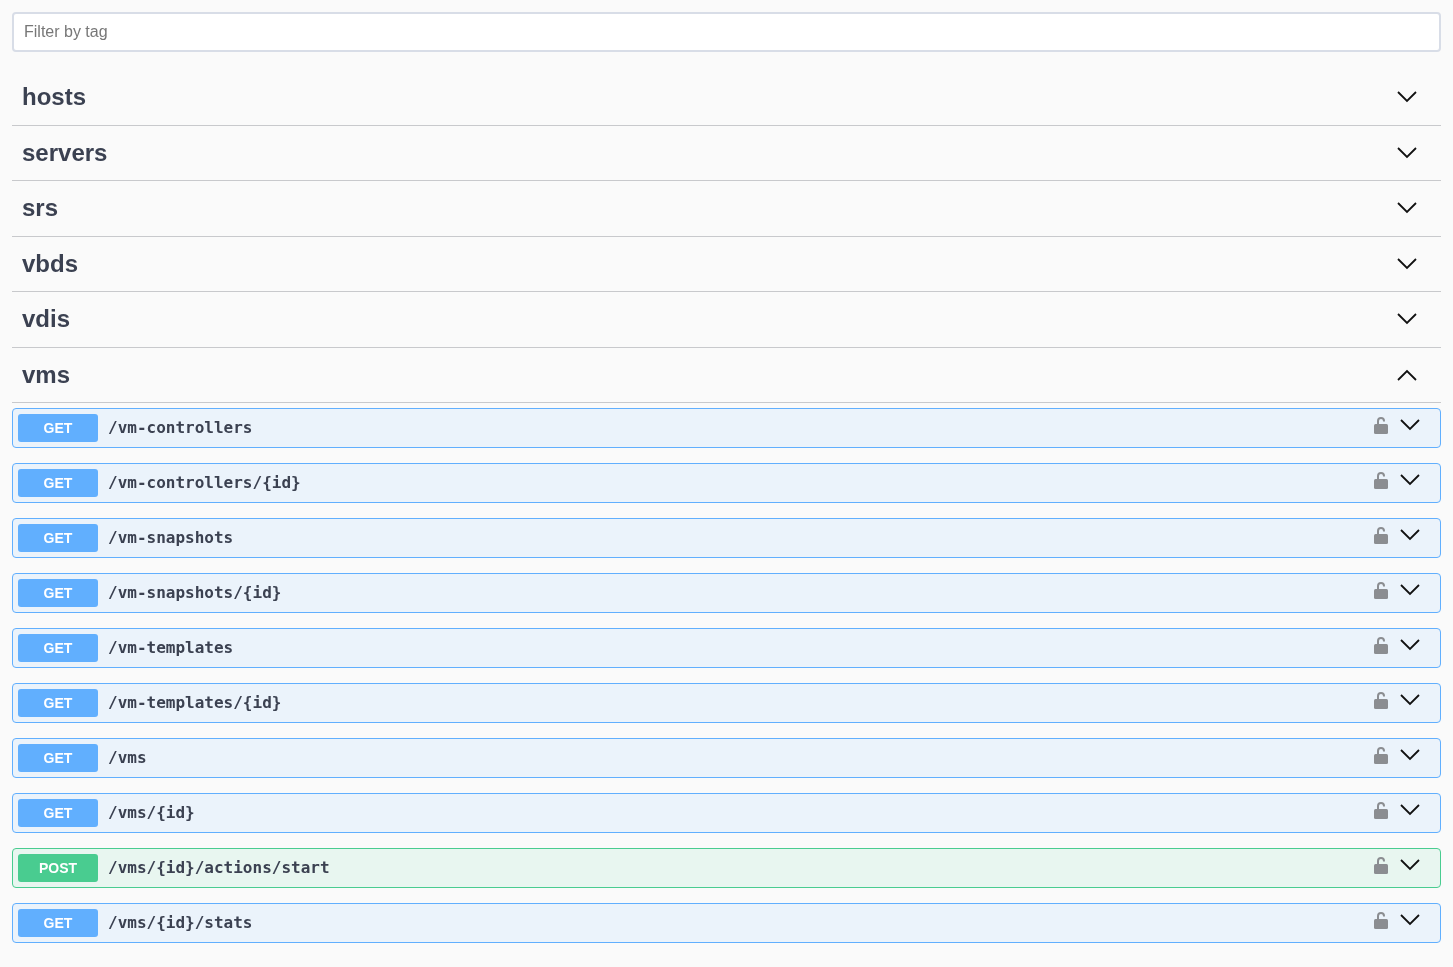 The width and height of the screenshot is (1453, 967). Describe the element at coordinates (152, 813) in the screenshot. I see `endpoint-path: /vms/{id}` at that location.